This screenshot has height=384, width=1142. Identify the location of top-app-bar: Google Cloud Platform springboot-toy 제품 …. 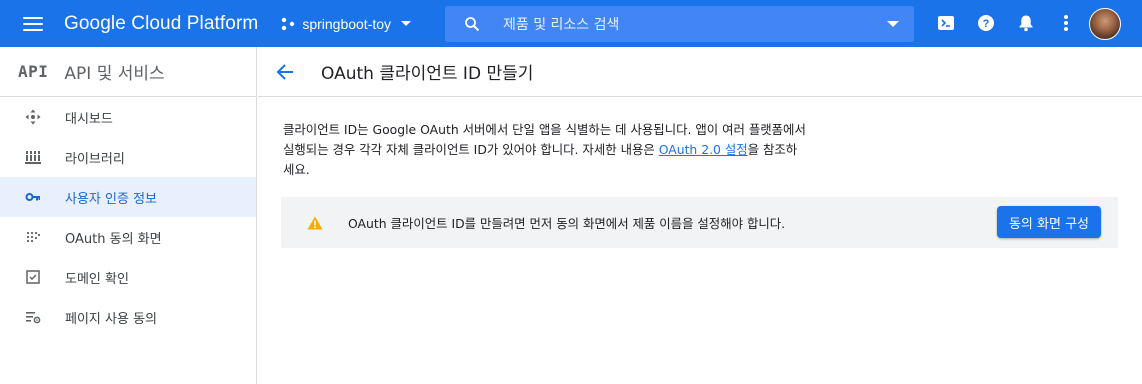
(571, 23).